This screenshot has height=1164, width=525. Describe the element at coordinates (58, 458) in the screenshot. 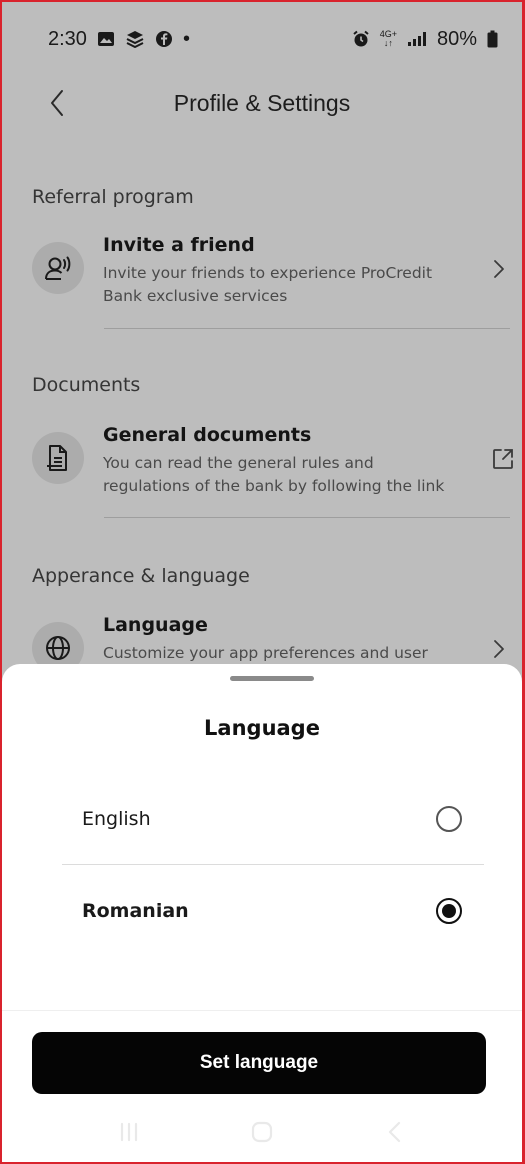

I see `document-icon` at that location.